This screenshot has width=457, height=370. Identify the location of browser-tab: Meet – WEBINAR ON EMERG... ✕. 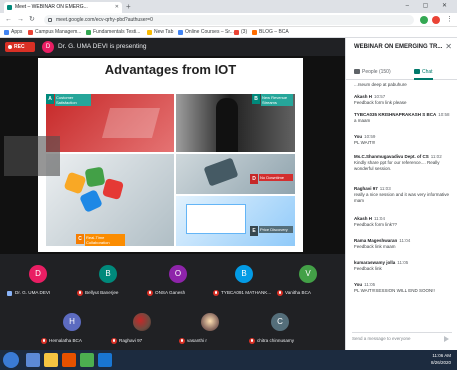
(63, 7).